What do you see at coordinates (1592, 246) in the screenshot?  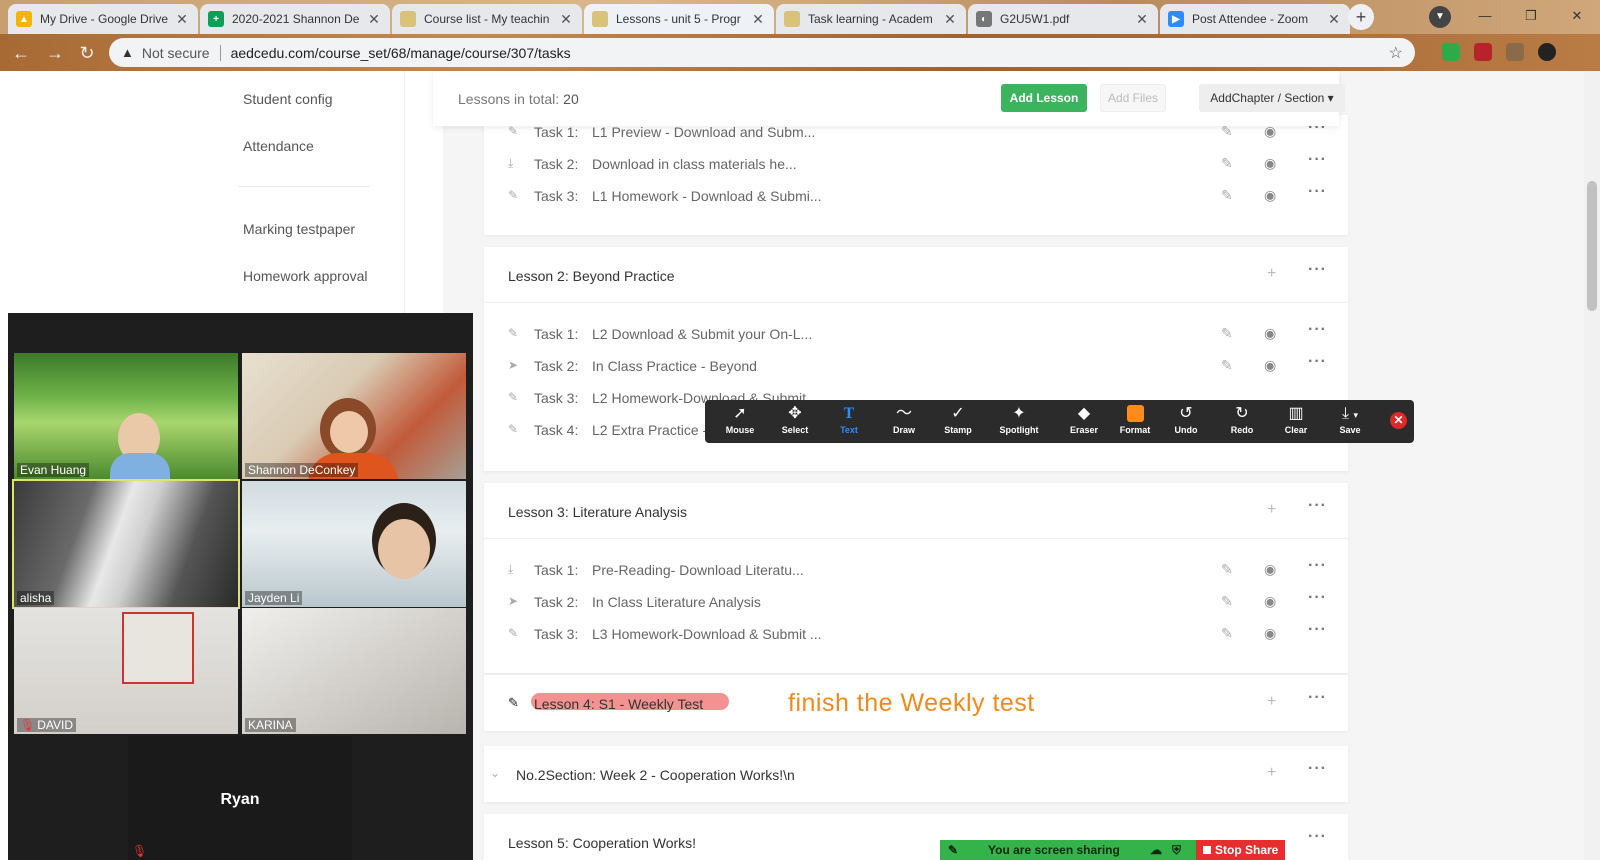 I see `scroll-thumb` at bounding box center [1592, 246].